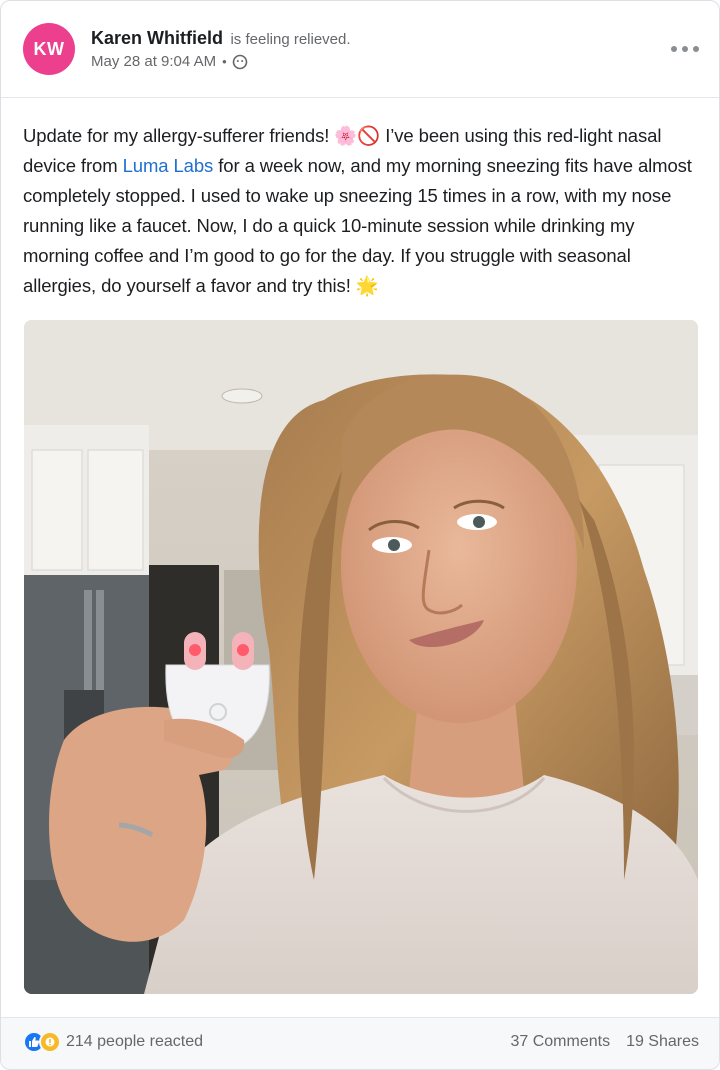 This screenshot has height=1070, width=720. What do you see at coordinates (153, 61) in the screenshot?
I see `post-timestamp: May 28 at 9:04 AM` at bounding box center [153, 61].